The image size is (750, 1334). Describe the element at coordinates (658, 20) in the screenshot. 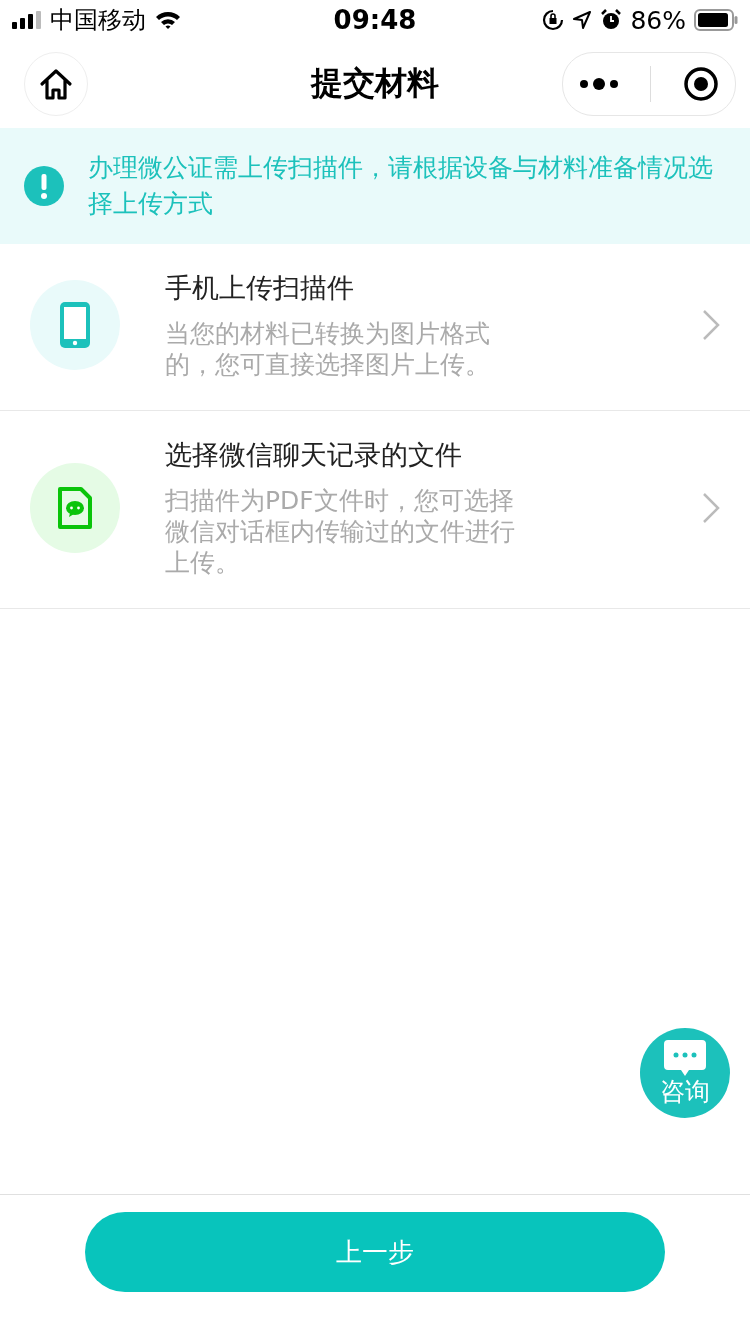

I see `battery-percent: 86%` at that location.